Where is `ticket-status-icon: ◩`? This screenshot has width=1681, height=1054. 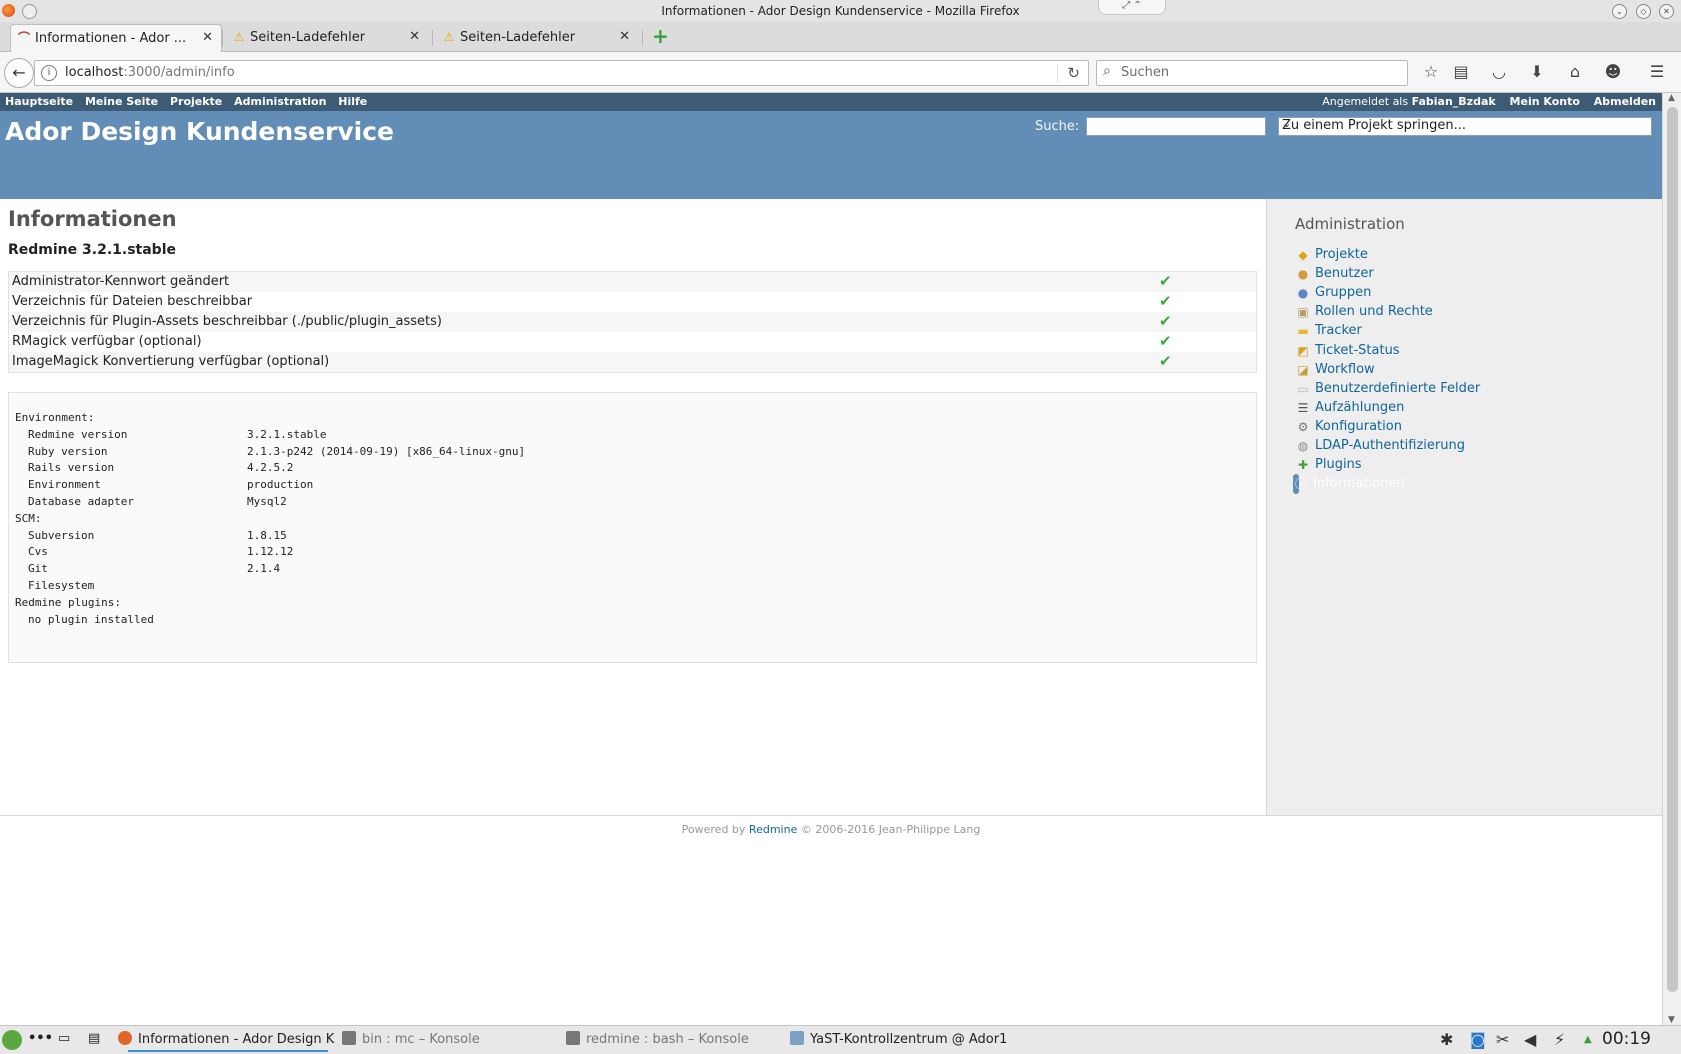 ticket-status-icon: ◩ is located at coordinates (1303, 350).